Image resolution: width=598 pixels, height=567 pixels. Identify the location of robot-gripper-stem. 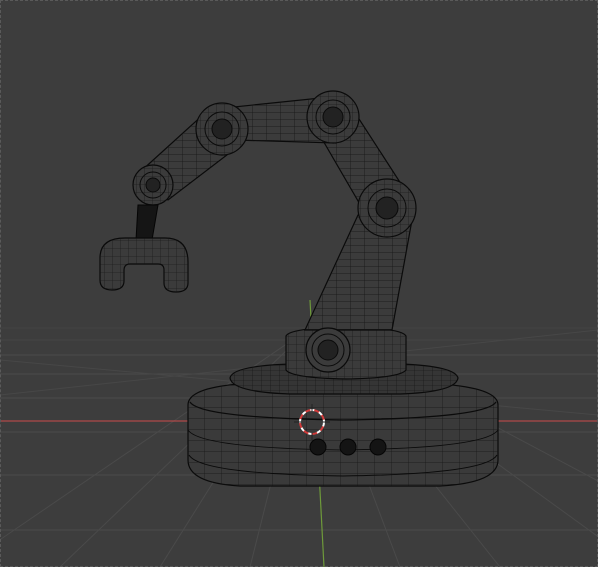
(147, 222).